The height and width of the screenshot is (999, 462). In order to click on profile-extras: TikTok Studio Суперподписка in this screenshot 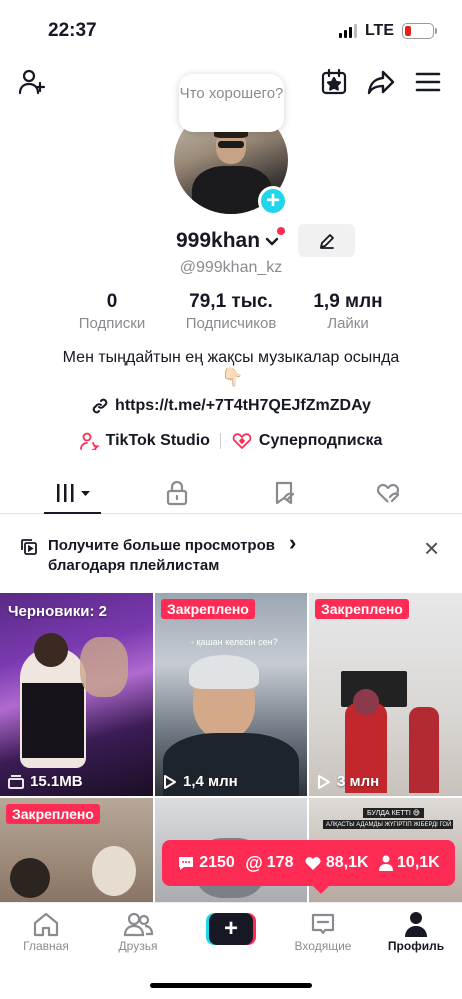, I will do `click(231, 441)`.